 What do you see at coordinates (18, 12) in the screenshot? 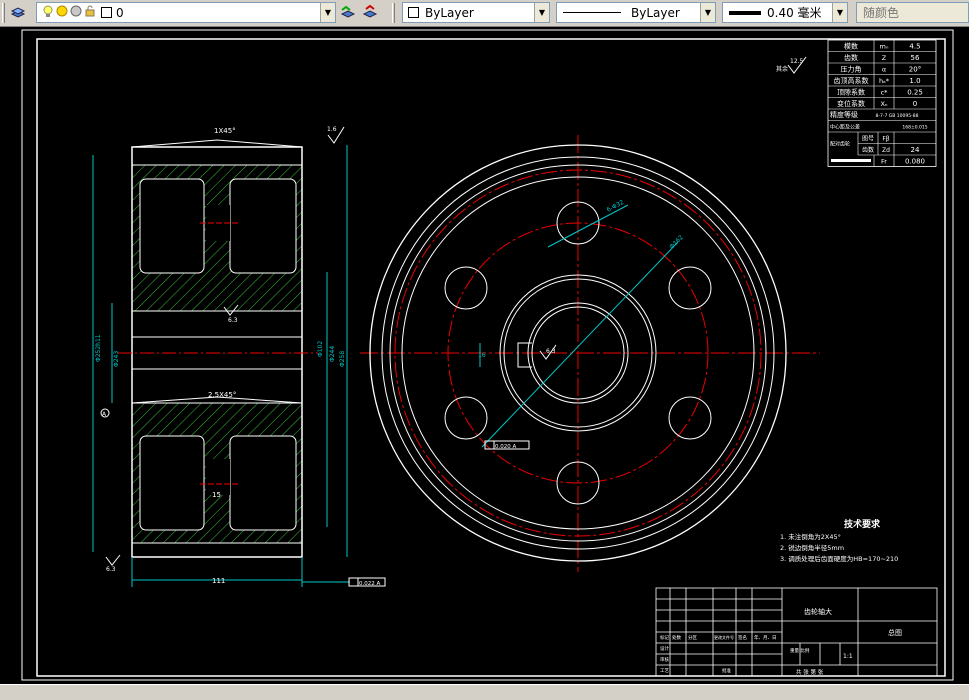
I see `layer-manager-icon` at bounding box center [18, 12].